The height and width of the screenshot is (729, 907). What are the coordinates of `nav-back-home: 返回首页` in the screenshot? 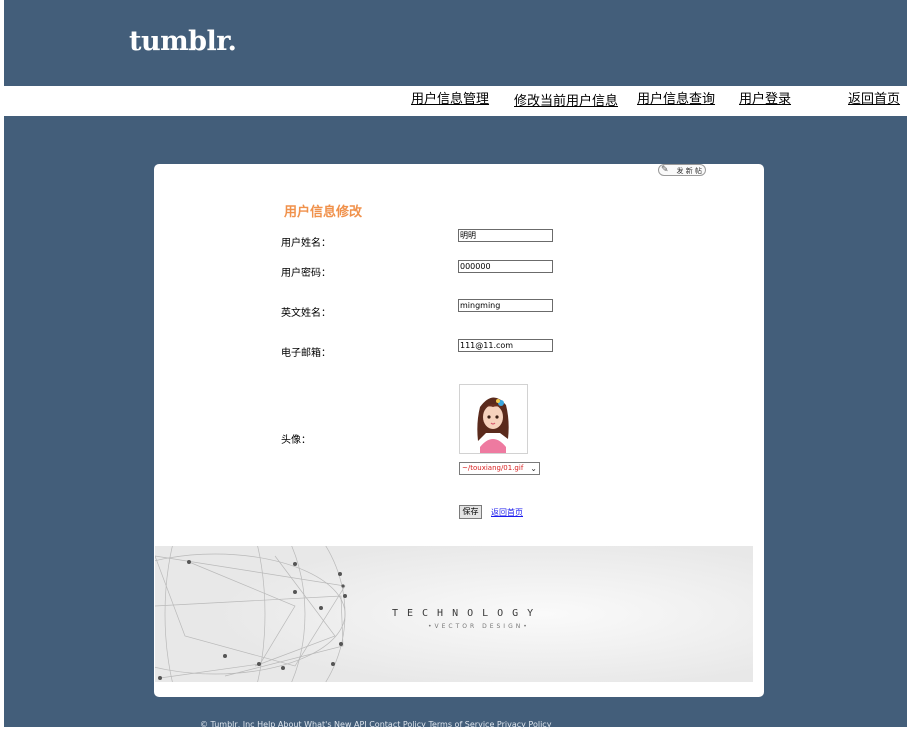 It's located at (874, 97).